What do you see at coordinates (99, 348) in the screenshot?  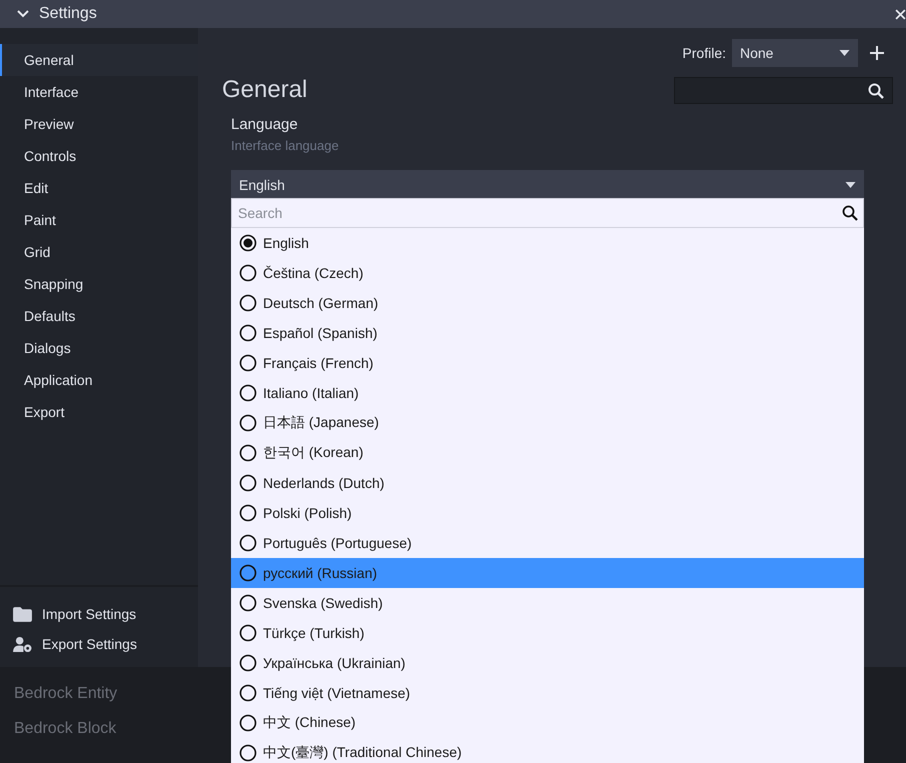 I see `sidebar-item: Dialogs` at bounding box center [99, 348].